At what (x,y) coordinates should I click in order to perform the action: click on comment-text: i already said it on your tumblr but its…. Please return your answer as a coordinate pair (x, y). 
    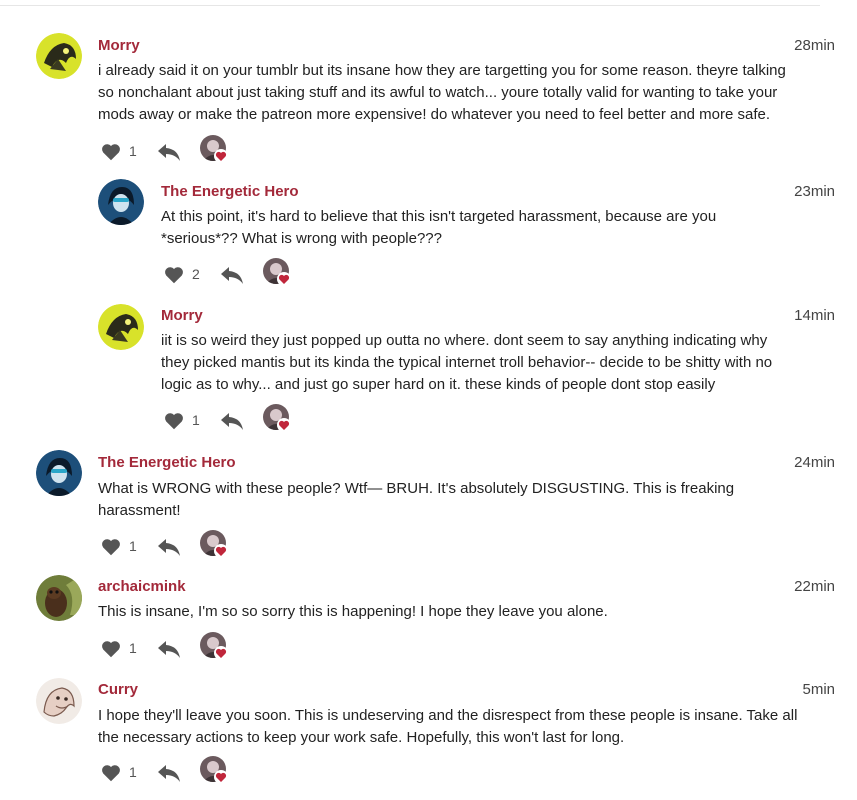
    Looking at the image, I should click on (468, 93).